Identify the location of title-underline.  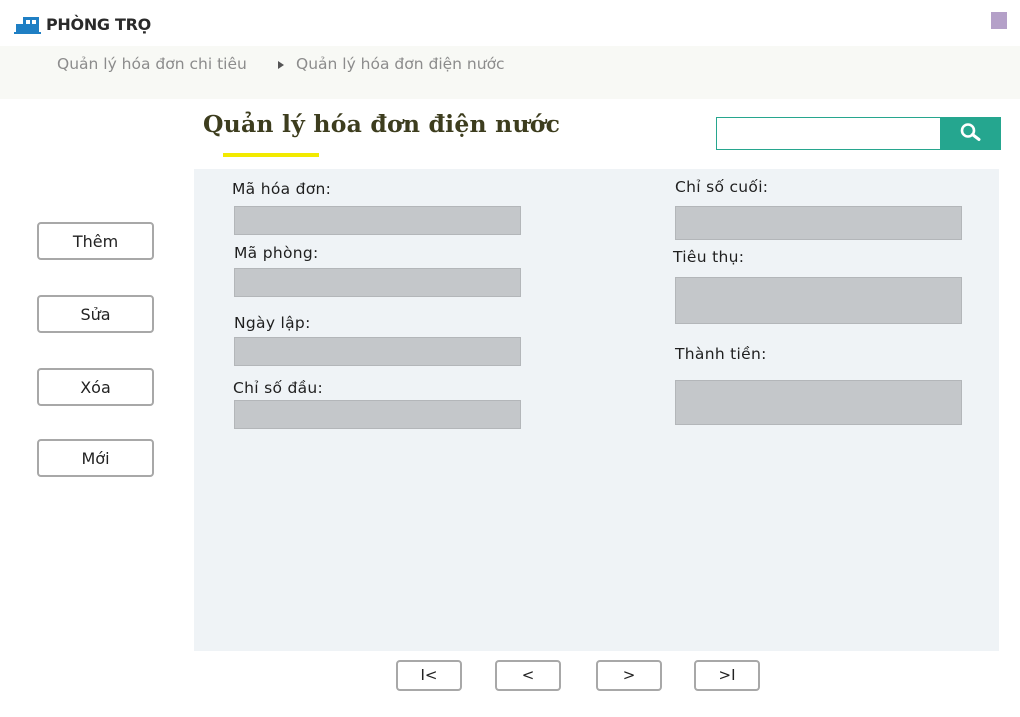
(271, 155).